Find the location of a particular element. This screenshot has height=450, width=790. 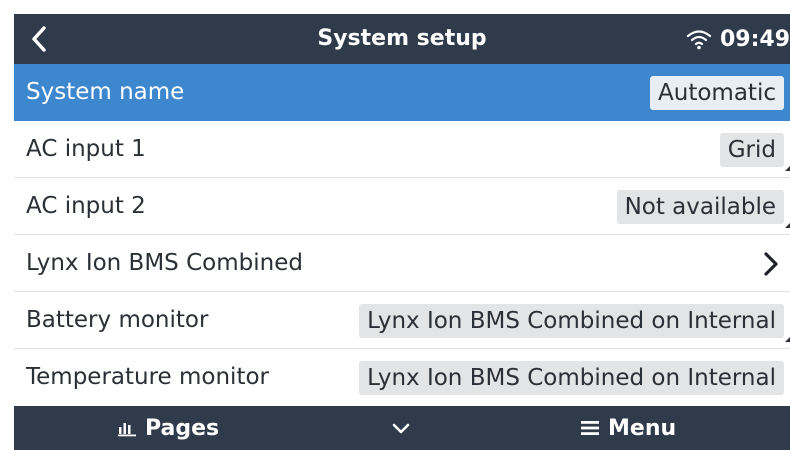

row-lynx-ion-bms-combined: Lynx Ion BMS Combined is located at coordinates (402, 263).